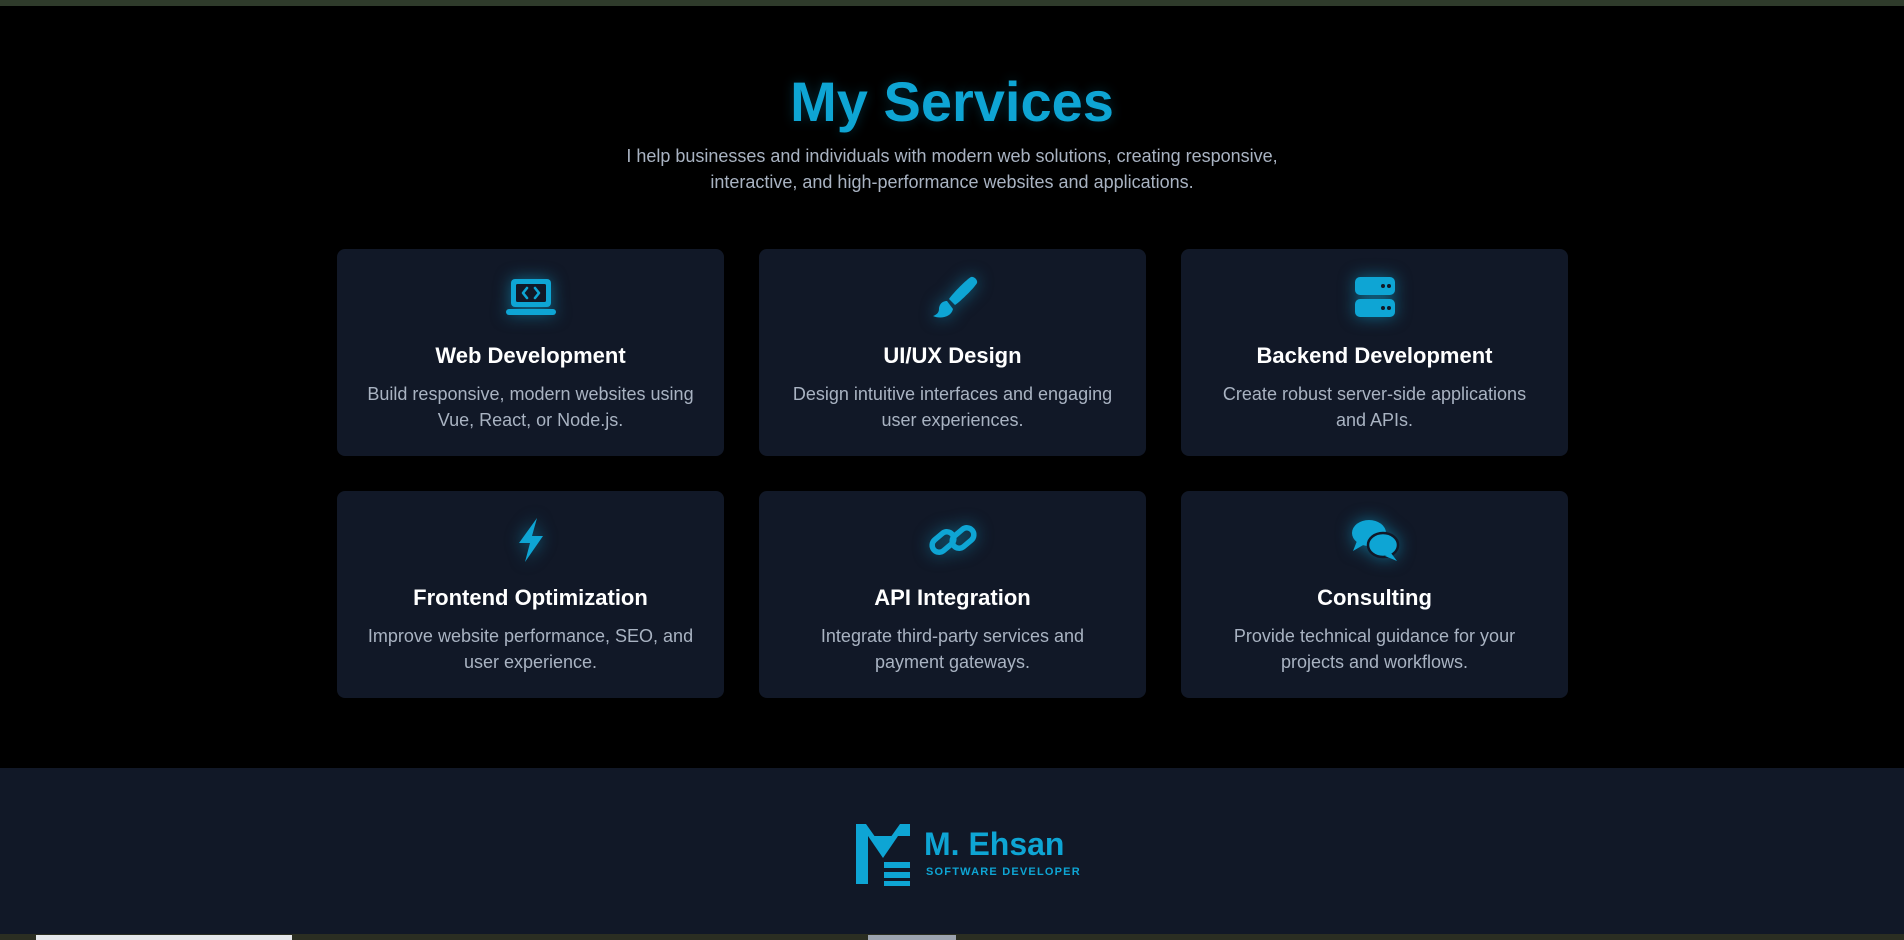 The width and height of the screenshot is (1904, 940). I want to click on card-title: Consulting, so click(1374, 597).